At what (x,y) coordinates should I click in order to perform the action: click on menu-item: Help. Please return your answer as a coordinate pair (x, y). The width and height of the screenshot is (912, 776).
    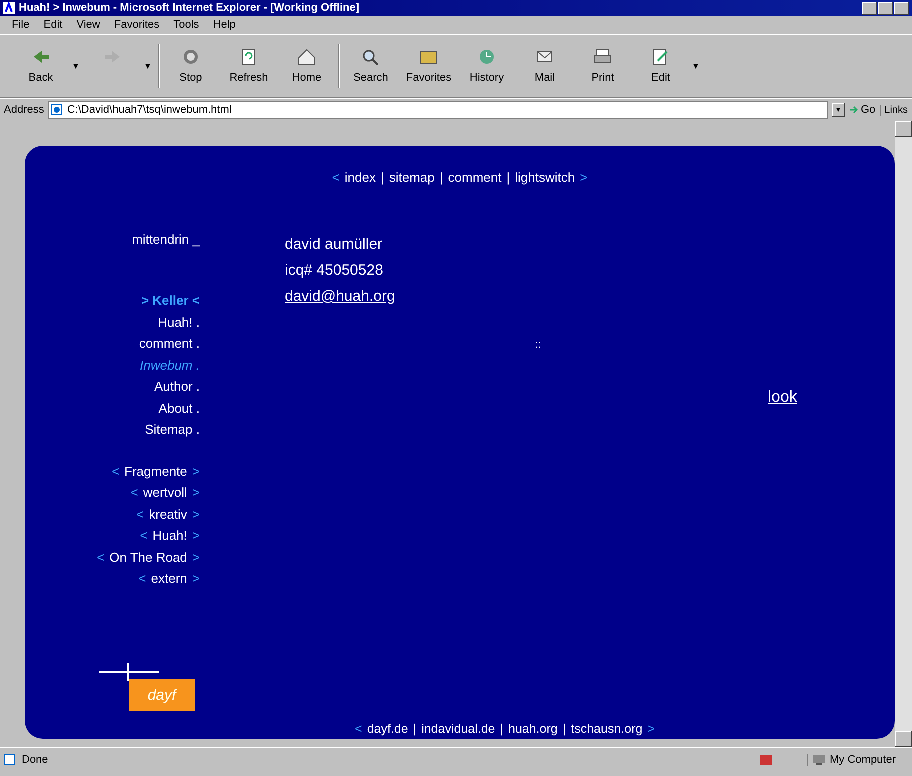
    Looking at the image, I should click on (224, 25).